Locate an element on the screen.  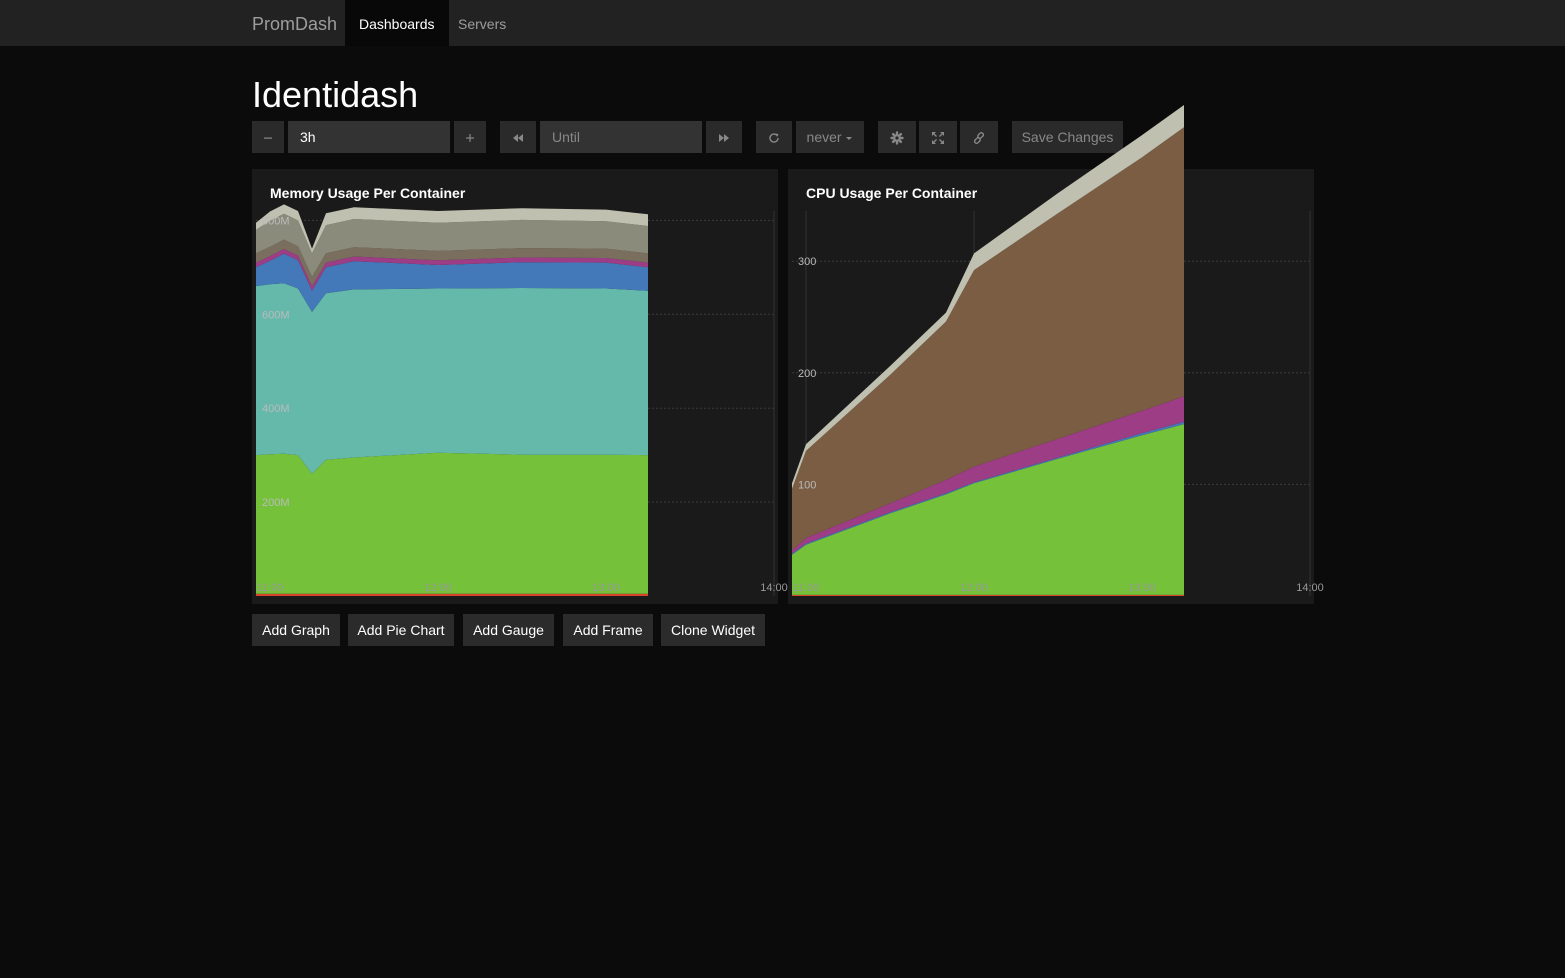
brand-link: PromDash is located at coordinates (294, 23).